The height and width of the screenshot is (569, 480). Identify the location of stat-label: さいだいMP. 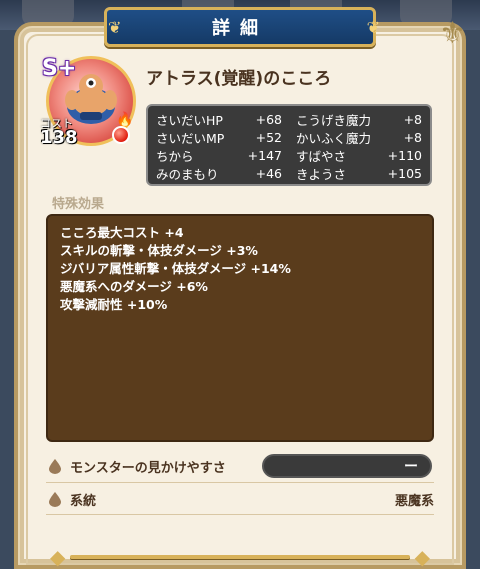
(190, 138).